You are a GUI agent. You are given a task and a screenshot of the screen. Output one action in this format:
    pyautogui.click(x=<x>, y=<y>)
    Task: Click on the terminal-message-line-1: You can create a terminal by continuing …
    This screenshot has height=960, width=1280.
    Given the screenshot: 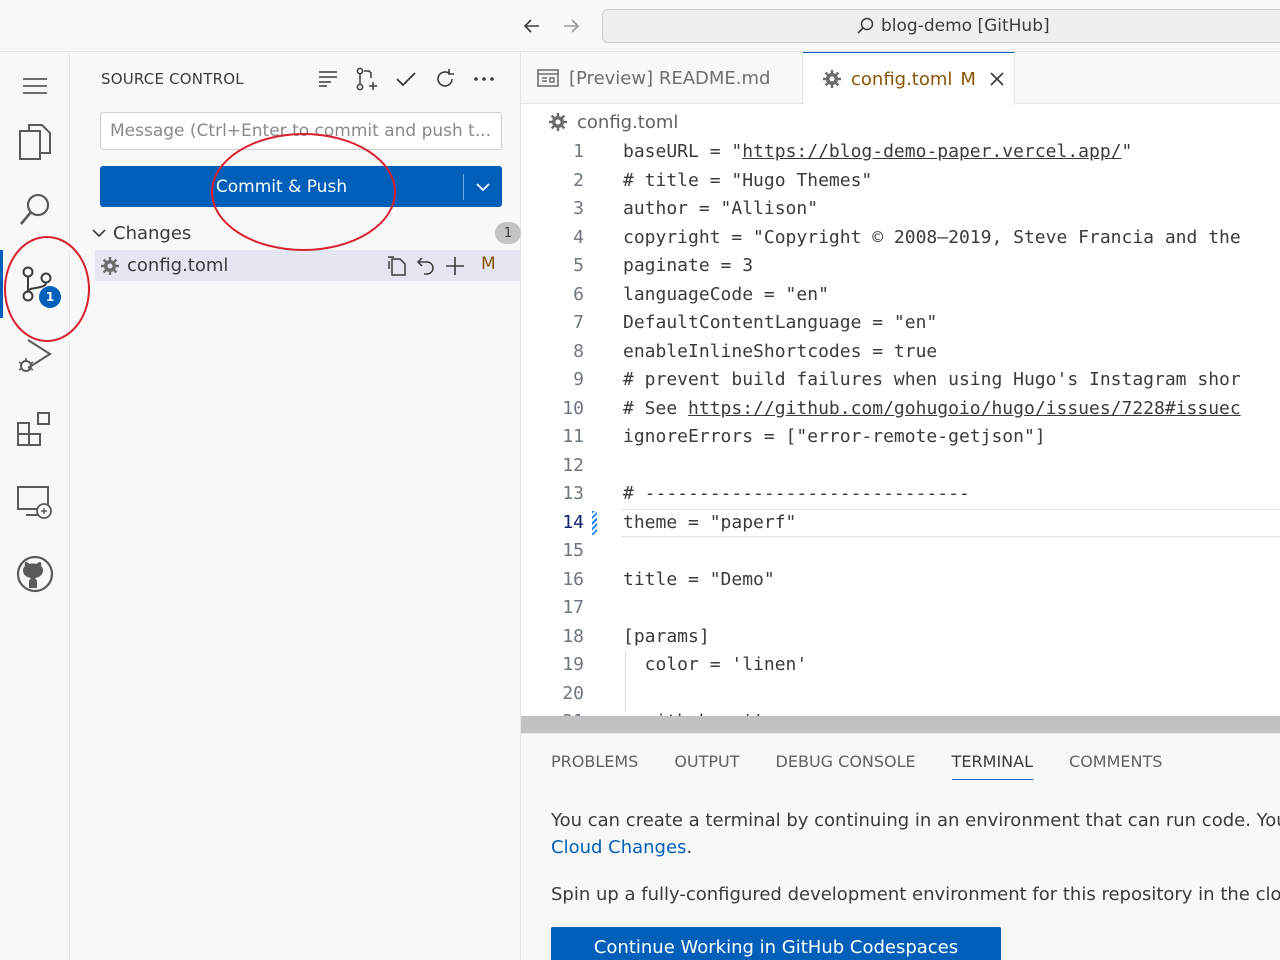 What is the action you would take?
    pyautogui.click(x=915, y=820)
    